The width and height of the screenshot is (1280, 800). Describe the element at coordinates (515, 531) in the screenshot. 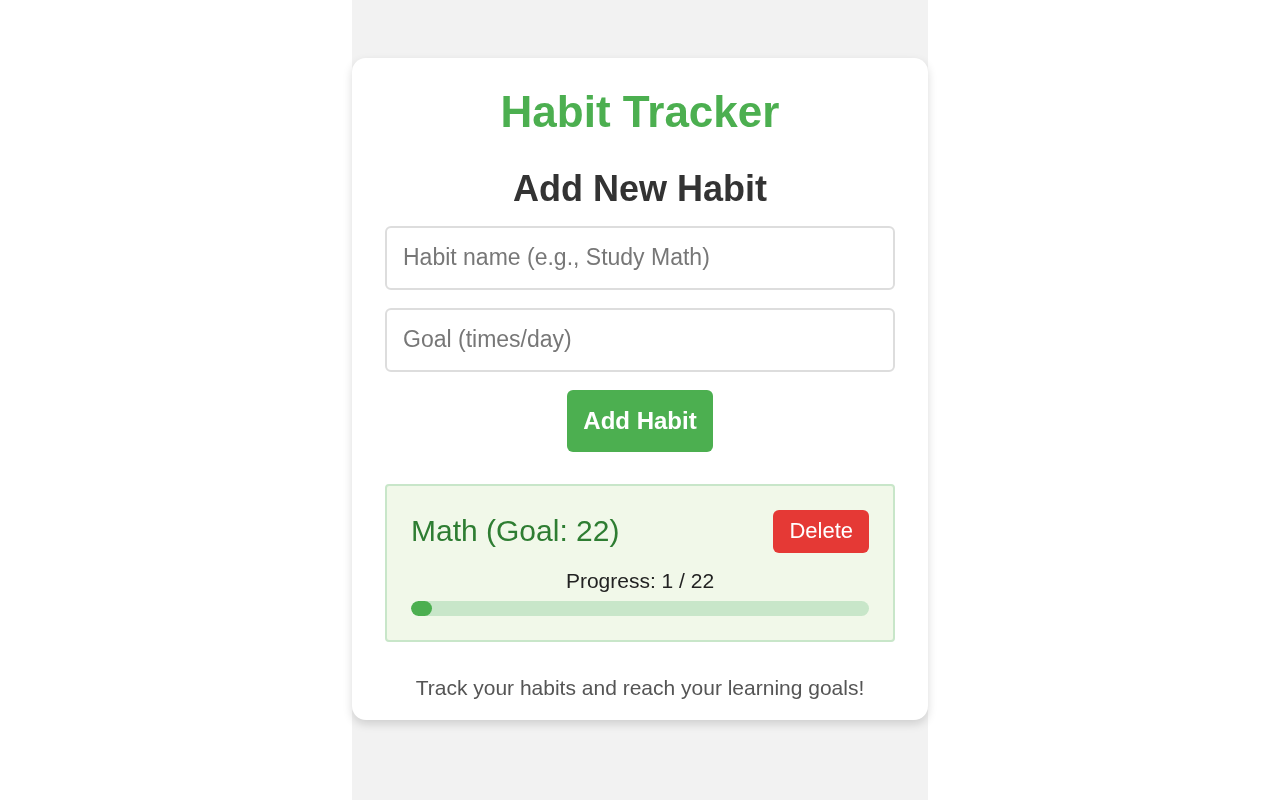

I see `habit-name: Math (Goal: 22)` at that location.